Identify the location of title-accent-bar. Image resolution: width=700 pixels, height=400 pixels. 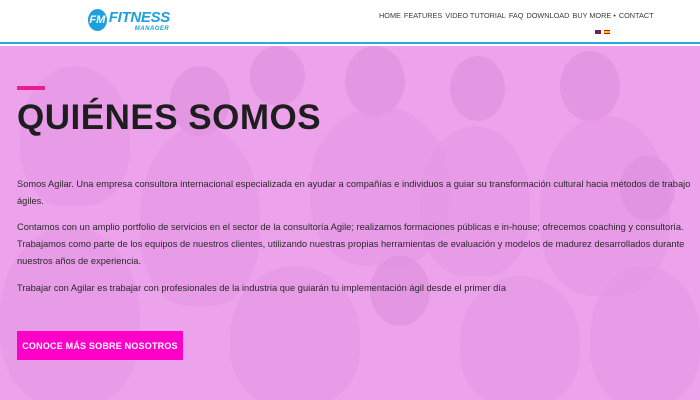
(31, 88).